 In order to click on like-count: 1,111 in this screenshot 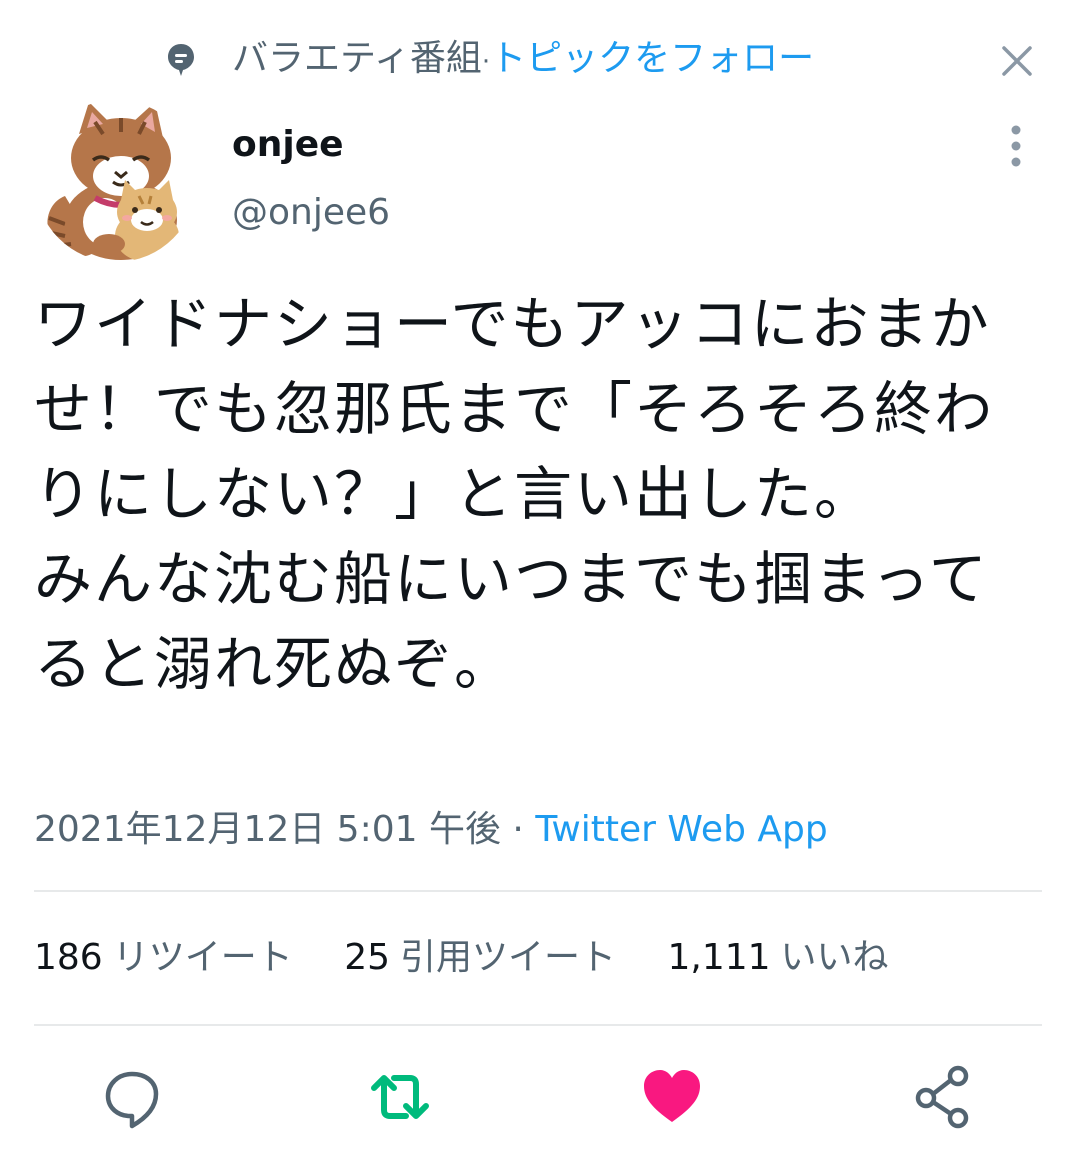, I will do `click(719, 957)`.